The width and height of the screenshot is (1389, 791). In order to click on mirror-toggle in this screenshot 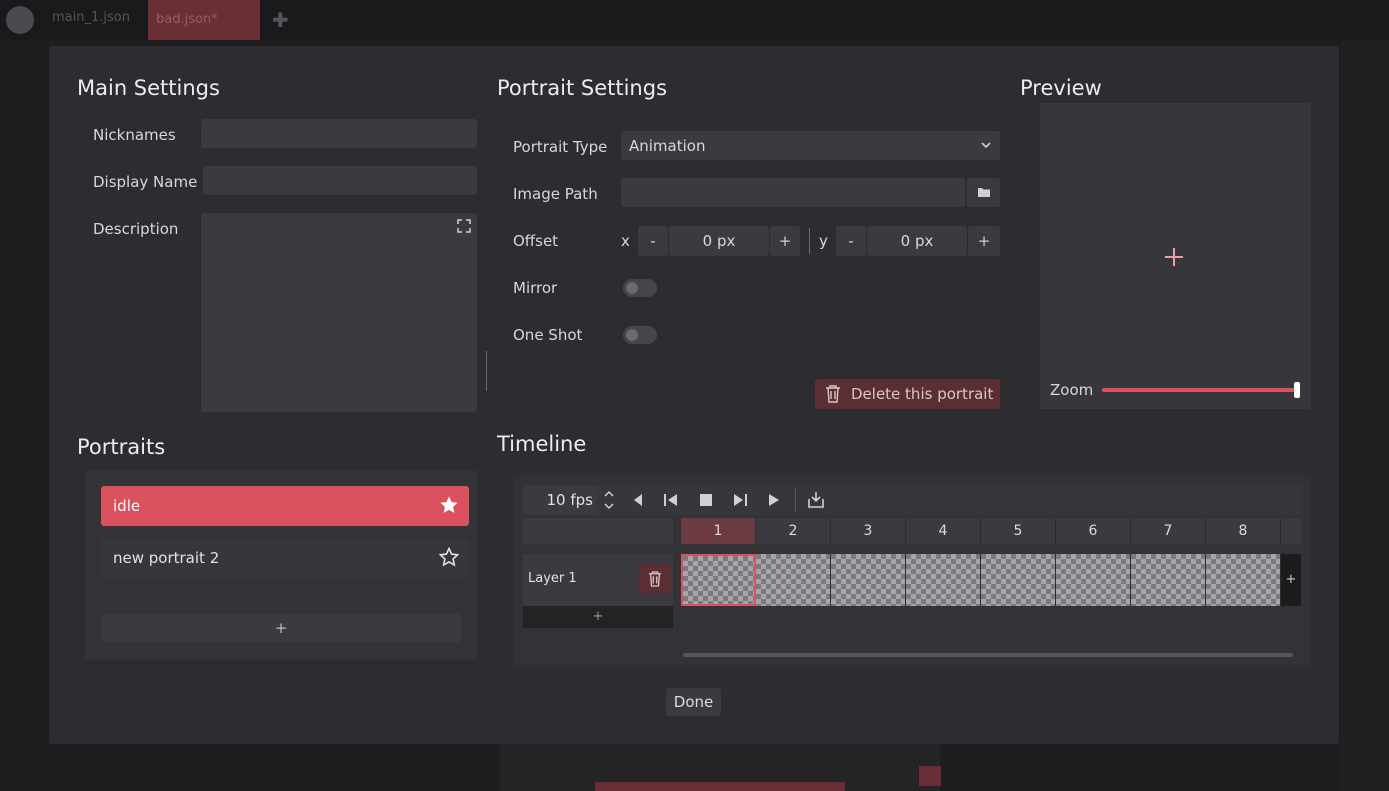, I will do `click(640, 288)`.